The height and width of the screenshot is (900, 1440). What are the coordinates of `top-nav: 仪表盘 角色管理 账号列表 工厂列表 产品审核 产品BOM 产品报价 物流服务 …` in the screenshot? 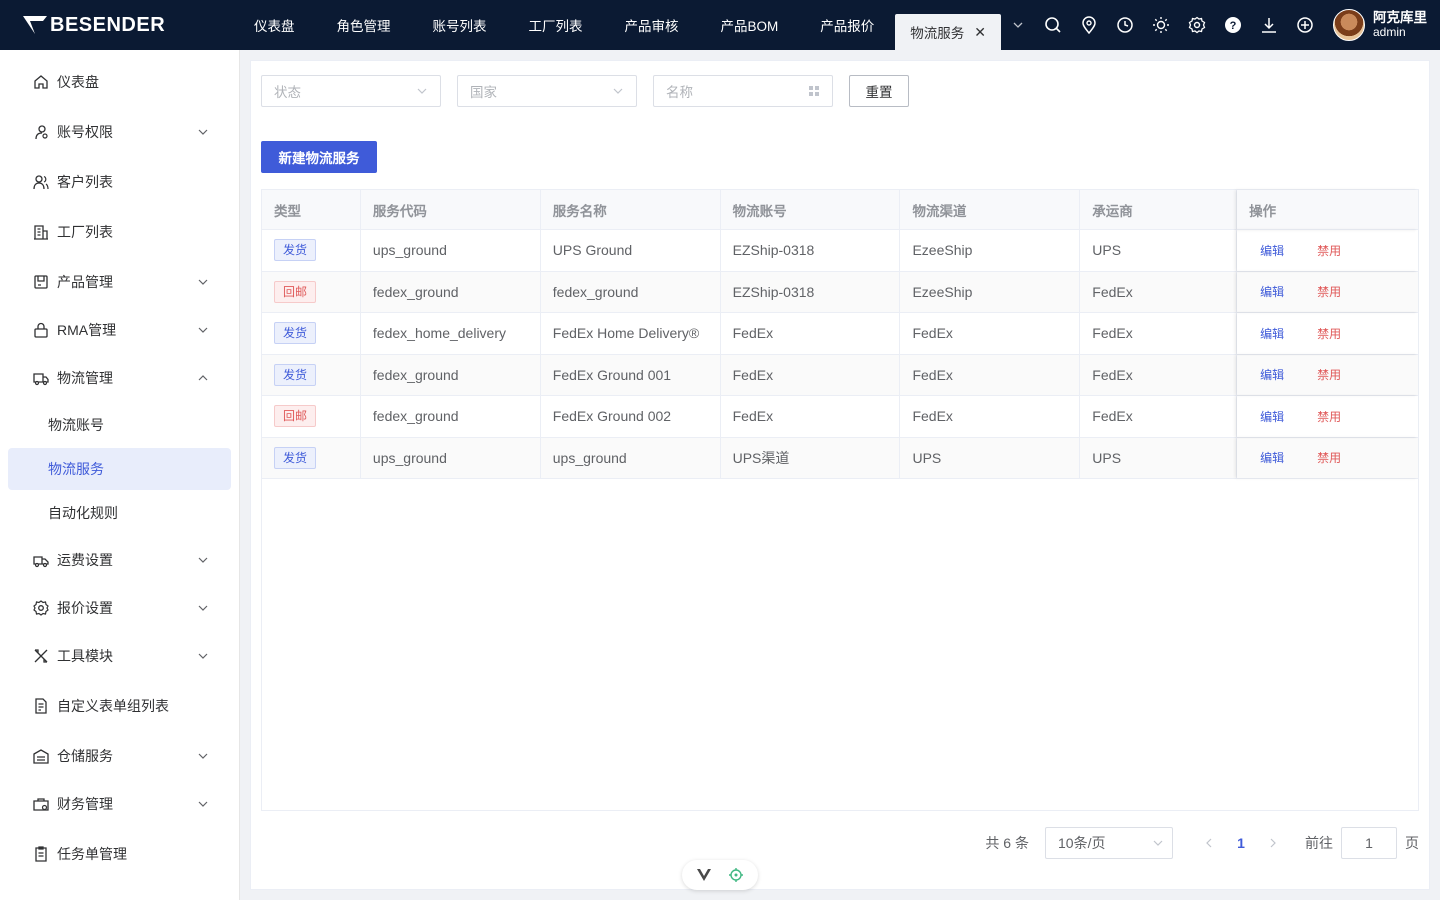 It's located at (620, 25).